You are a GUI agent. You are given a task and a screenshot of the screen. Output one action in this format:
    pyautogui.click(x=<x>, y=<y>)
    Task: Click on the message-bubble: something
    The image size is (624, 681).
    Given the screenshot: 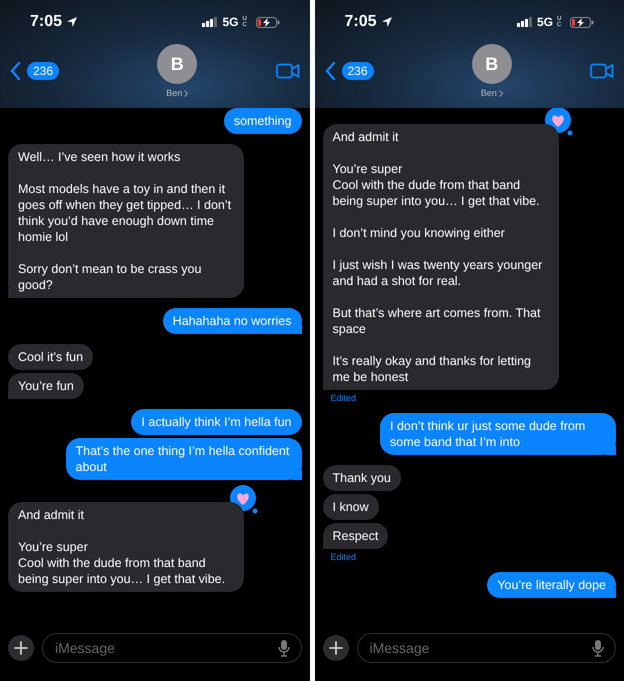 What is the action you would take?
    pyautogui.click(x=263, y=121)
    